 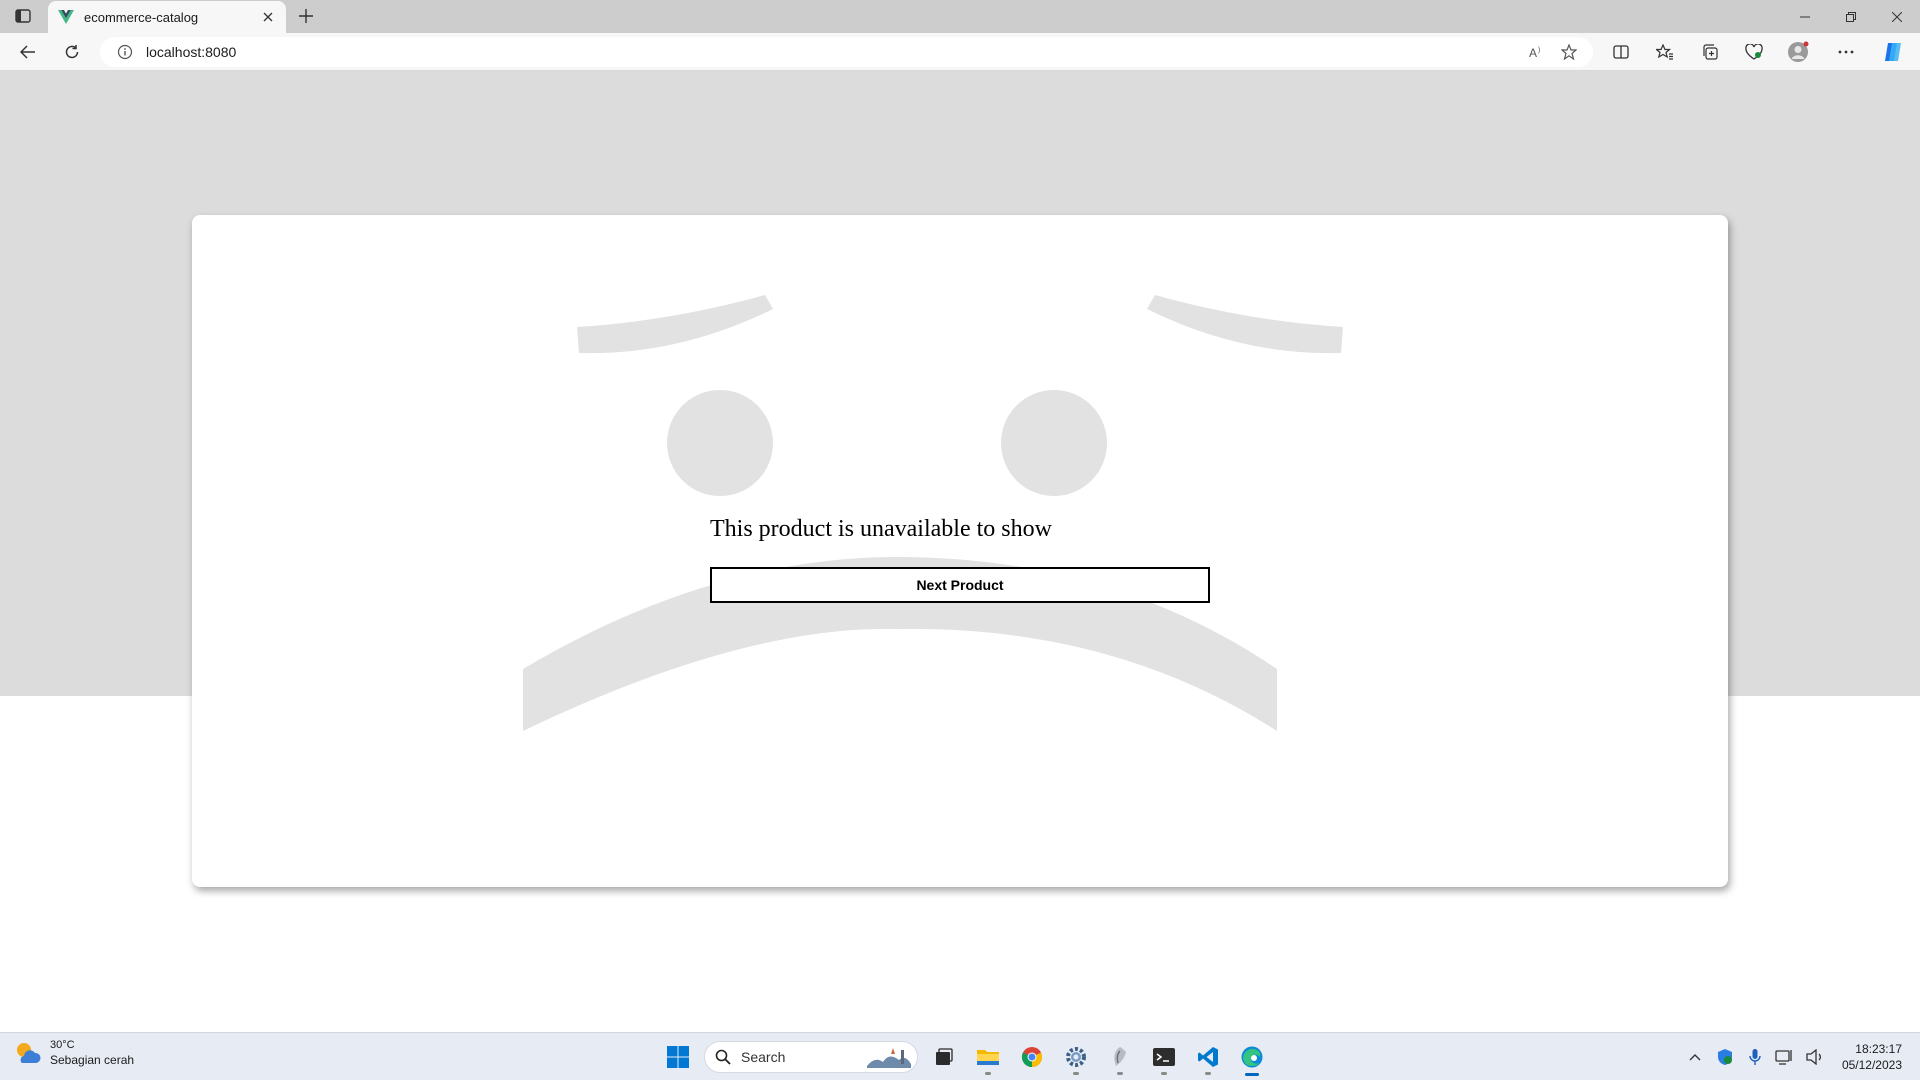 I want to click on browser-essentials-icon, so click(x=1754, y=52).